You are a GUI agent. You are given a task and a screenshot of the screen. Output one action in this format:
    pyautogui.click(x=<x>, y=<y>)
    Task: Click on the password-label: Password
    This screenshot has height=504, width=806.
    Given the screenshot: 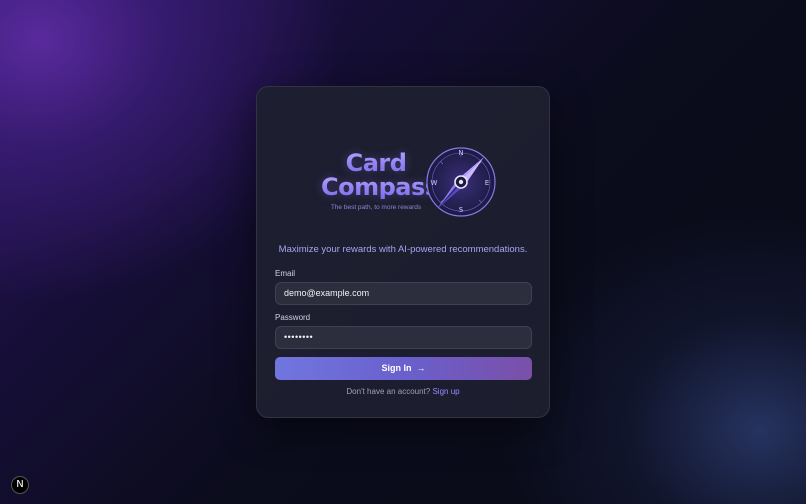 What is the action you would take?
    pyautogui.click(x=293, y=317)
    